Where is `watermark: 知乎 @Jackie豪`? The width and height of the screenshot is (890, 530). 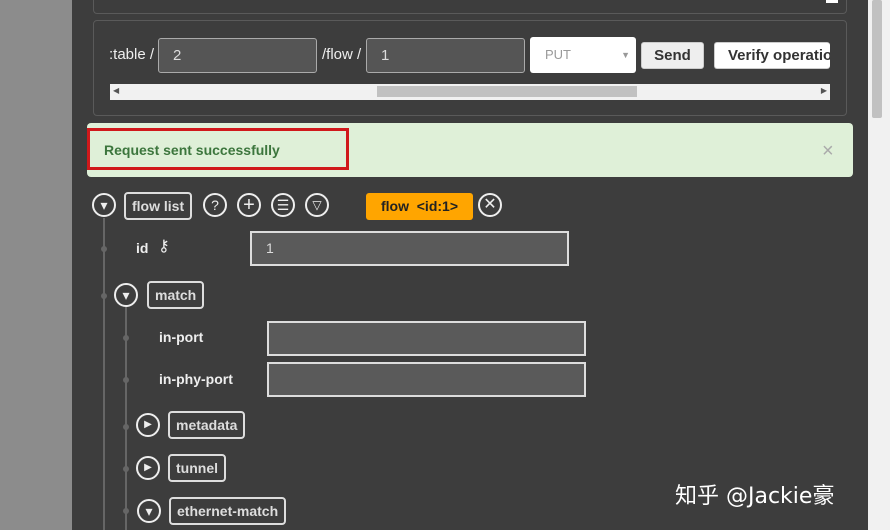
watermark: 知乎 @Jackie豪 is located at coordinates (755, 496).